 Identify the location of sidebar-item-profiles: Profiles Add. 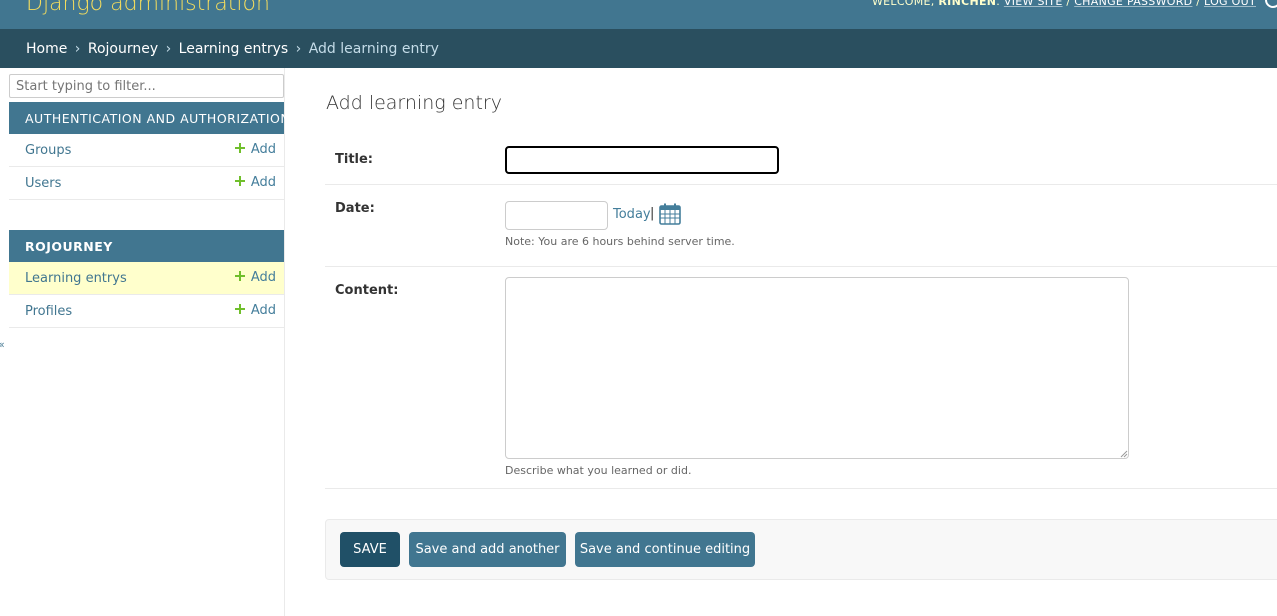
(146, 311).